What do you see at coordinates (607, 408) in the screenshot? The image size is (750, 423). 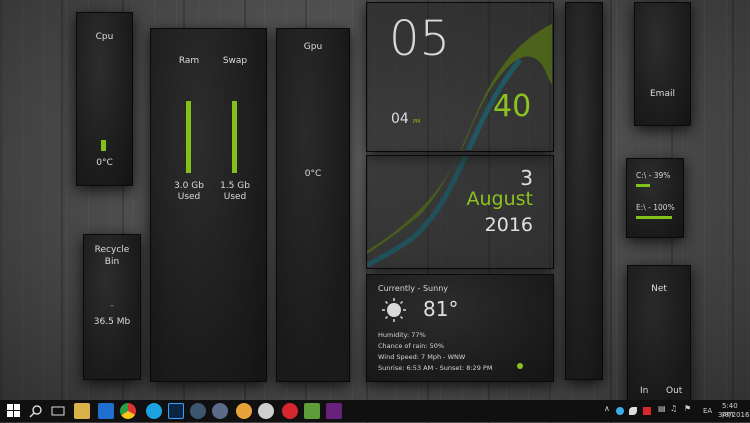 I see `tray-chevron-icon: ∧` at bounding box center [607, 408].